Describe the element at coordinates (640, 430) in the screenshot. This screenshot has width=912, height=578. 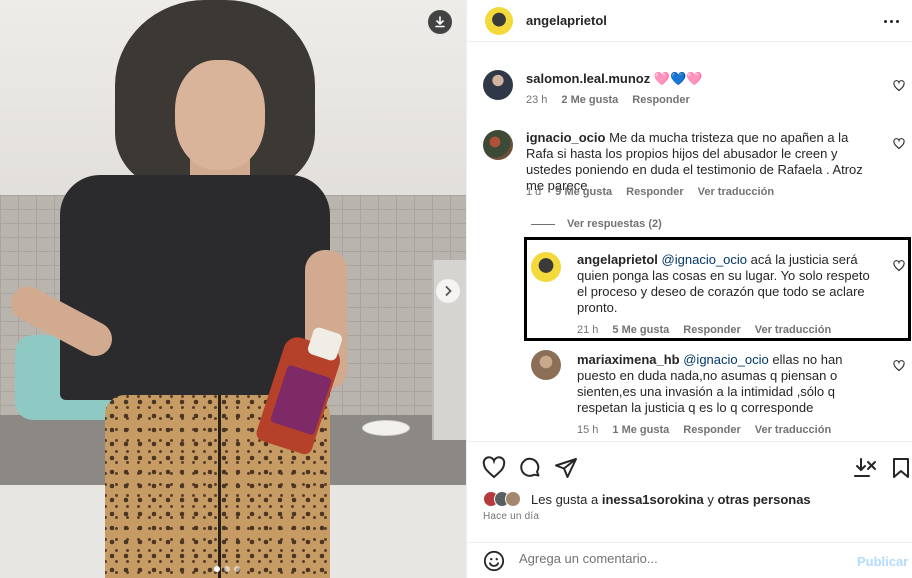
I see `comment-likes: 1 Me gusta` at that location.